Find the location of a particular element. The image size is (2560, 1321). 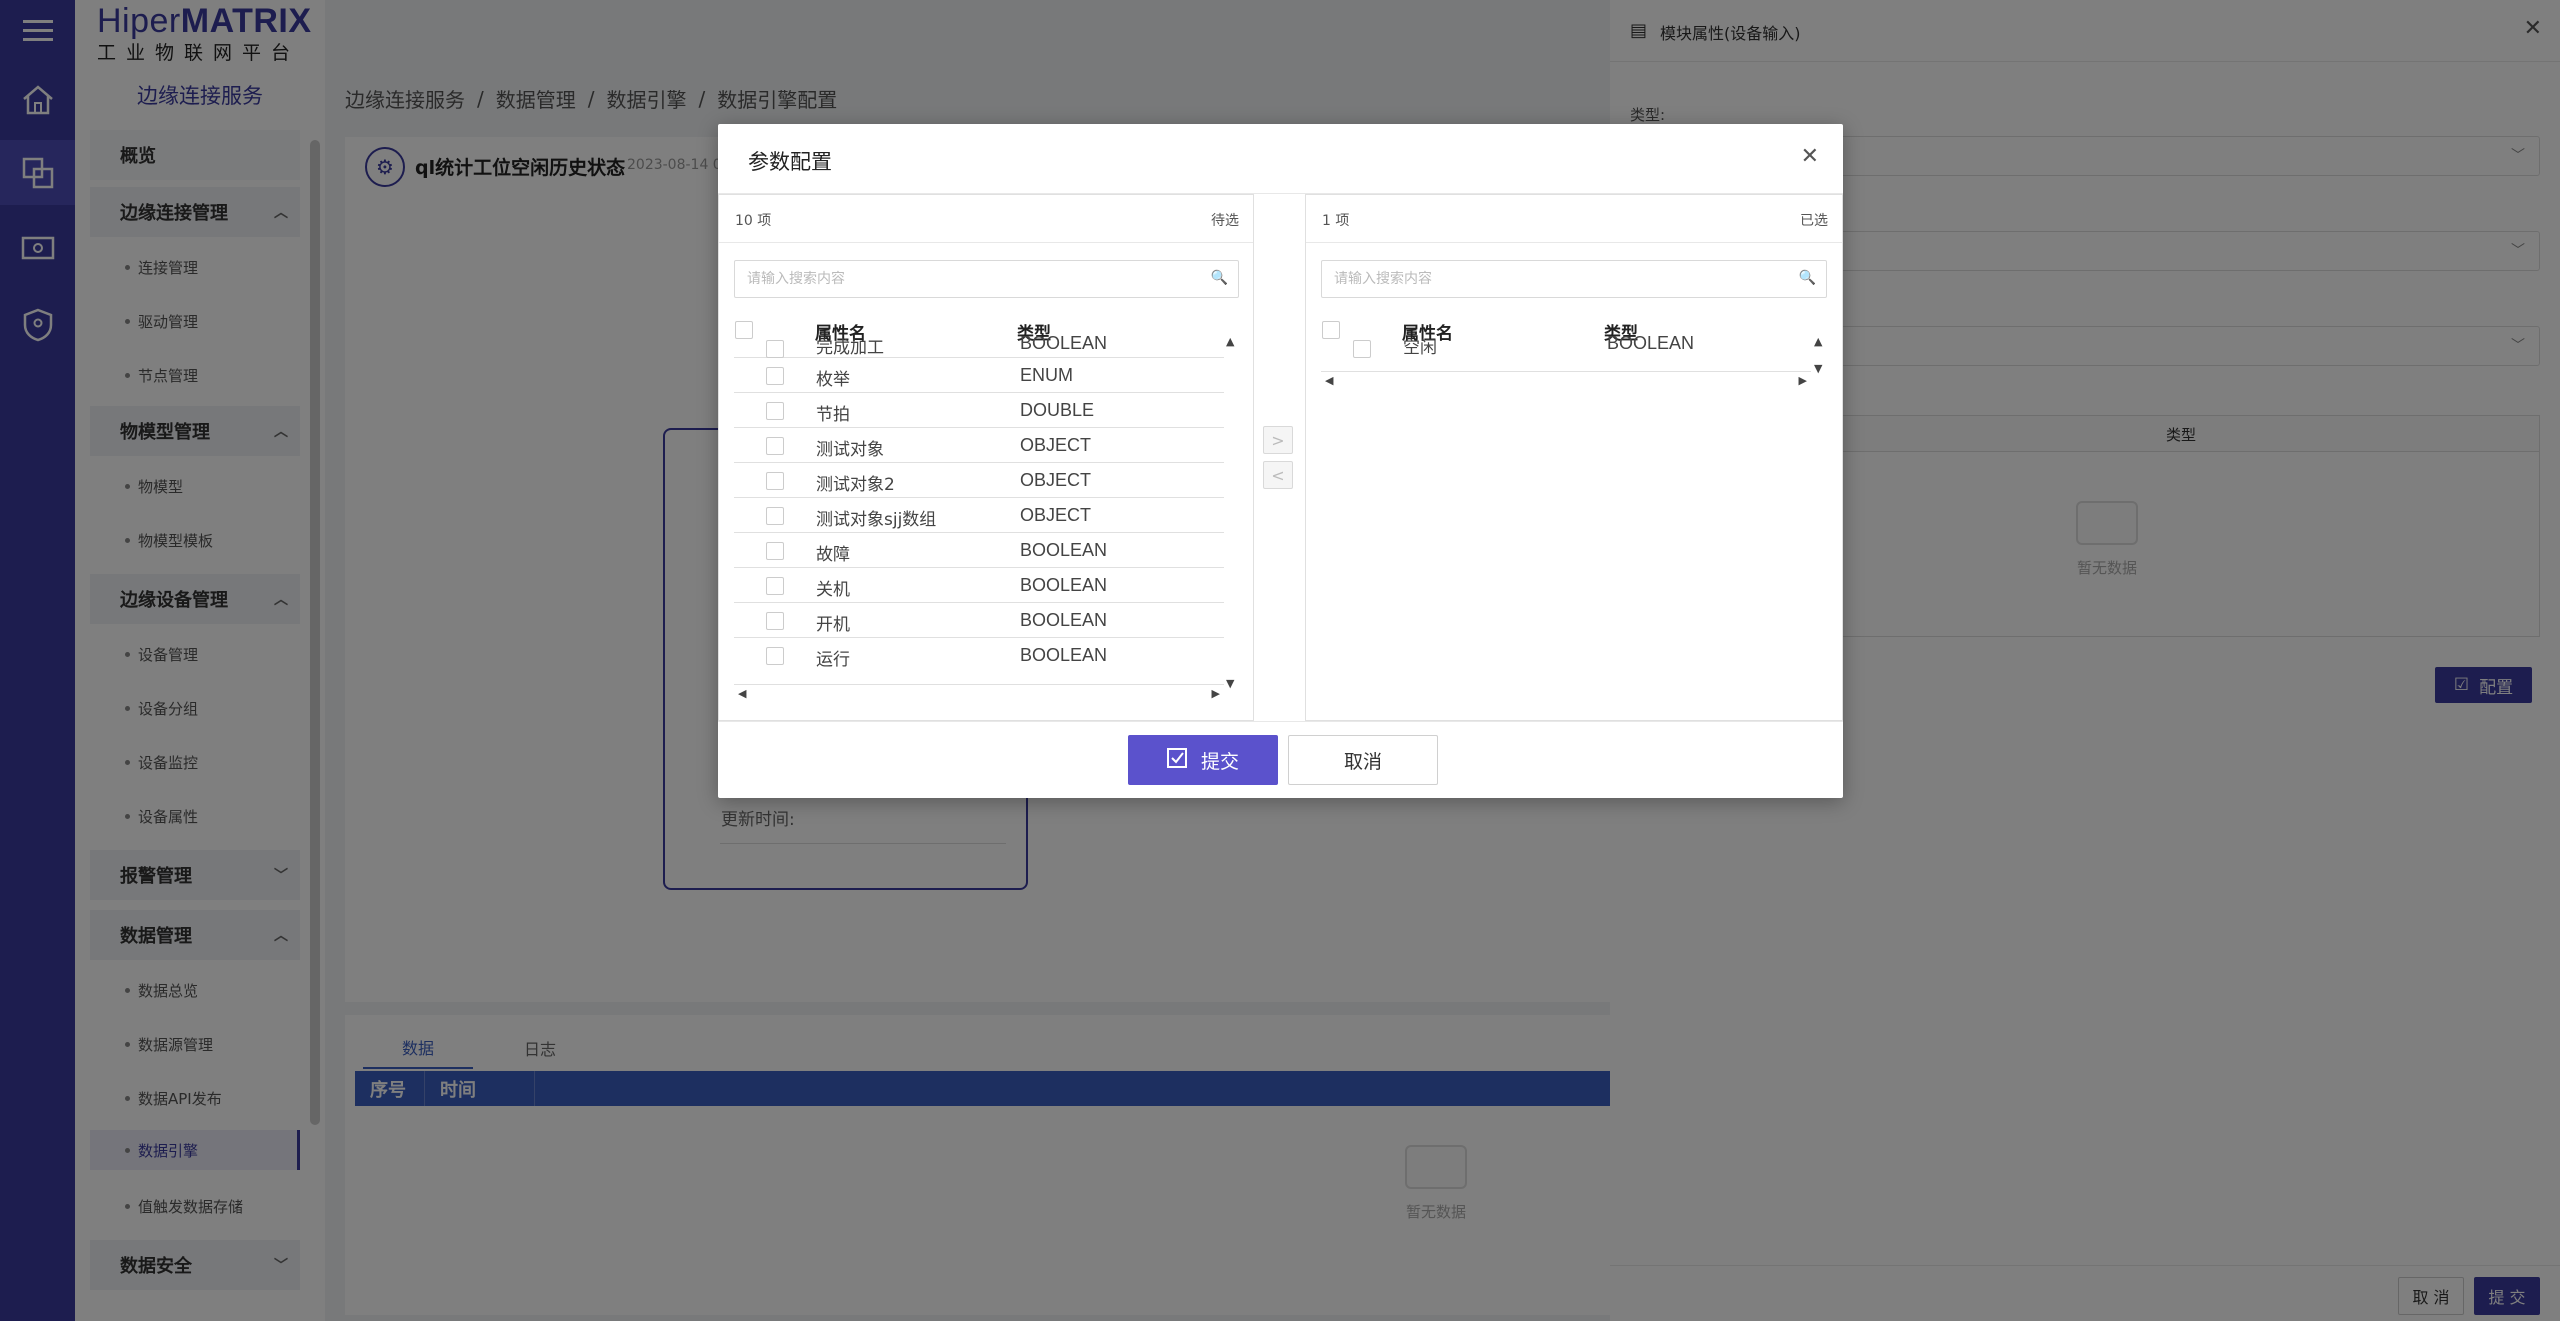

target-search: 🔍 is located at coordinates (1574, 279).